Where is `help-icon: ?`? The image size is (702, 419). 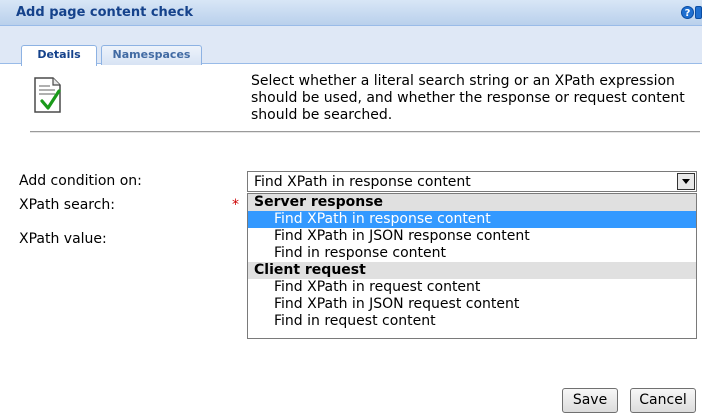 help-icon: ? is located at coordinates (687, 12).